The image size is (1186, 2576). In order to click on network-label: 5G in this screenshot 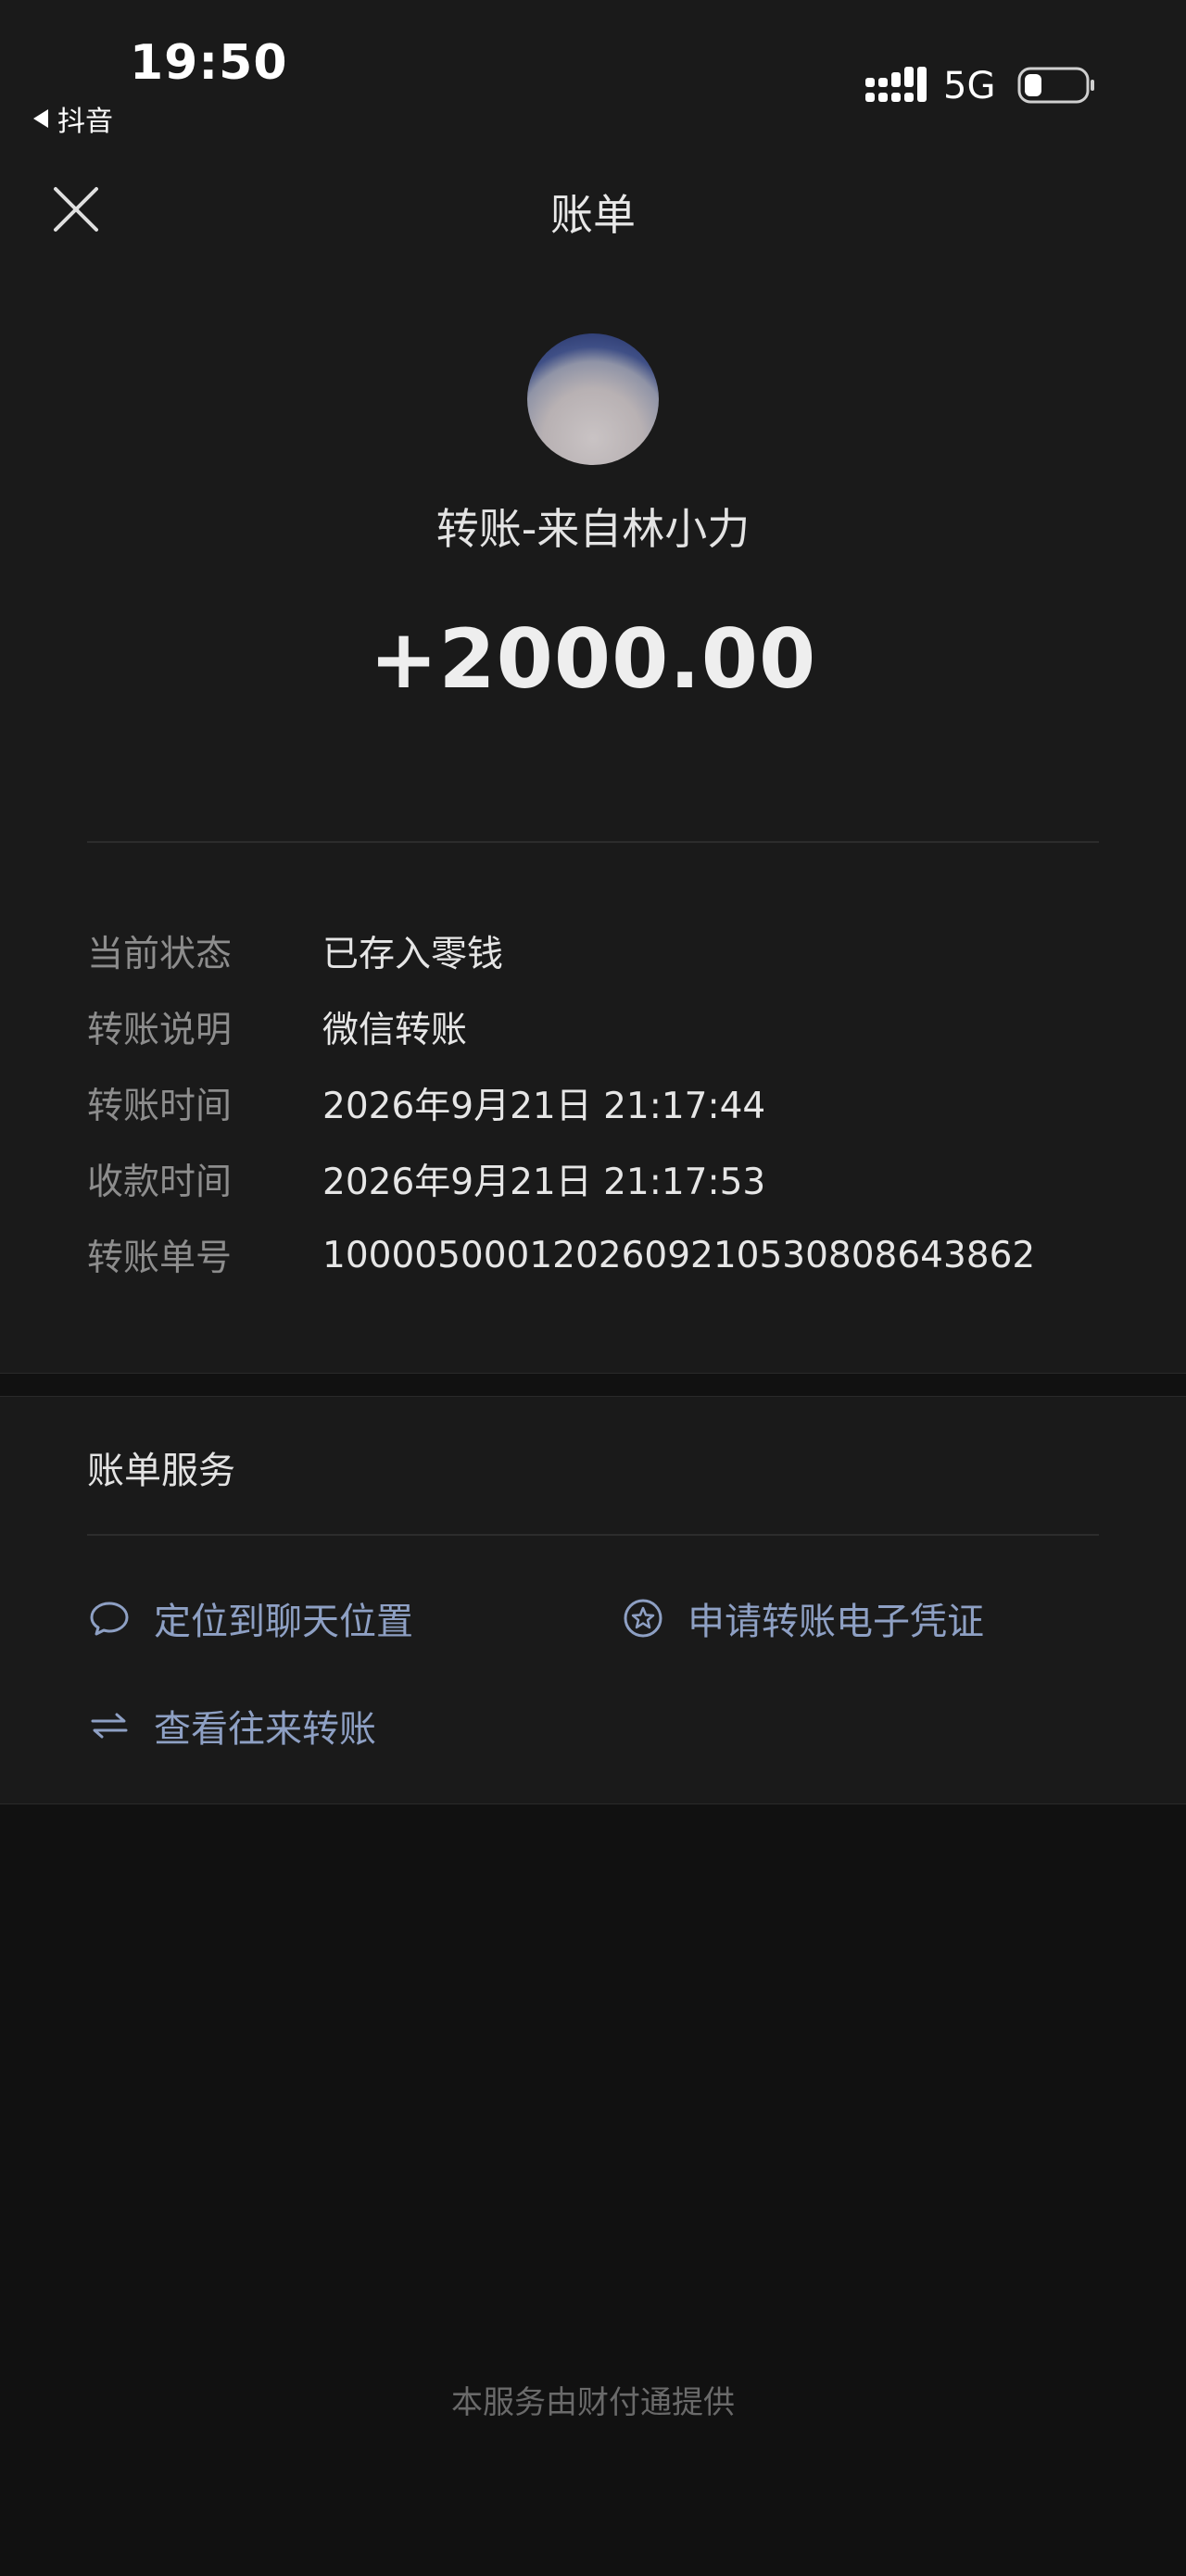, I will do `click(969, 86)`.